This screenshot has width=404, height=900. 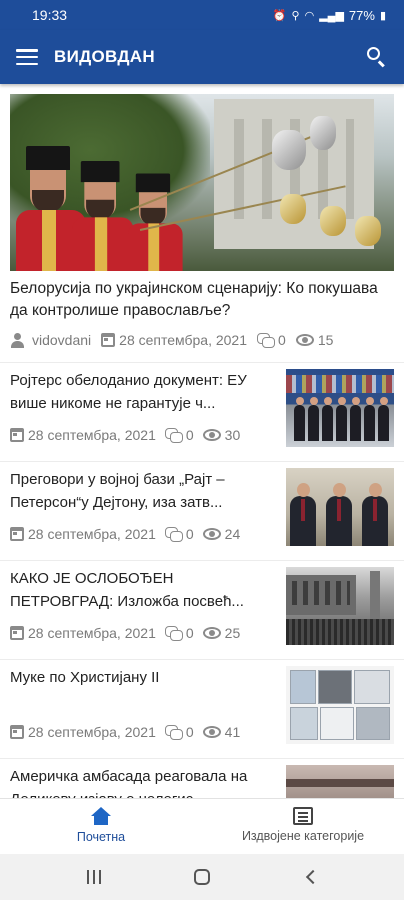 I want to click on article-views: 41, so click(x=232, y=732).